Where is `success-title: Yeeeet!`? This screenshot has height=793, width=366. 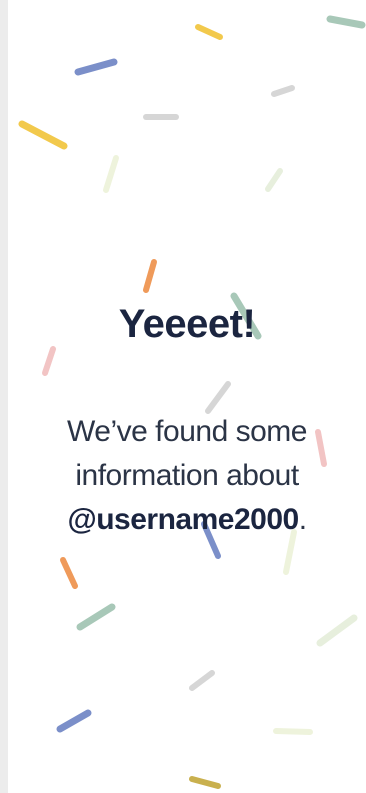
success-title: Yeeeet! is located at coordinates (187, 324).